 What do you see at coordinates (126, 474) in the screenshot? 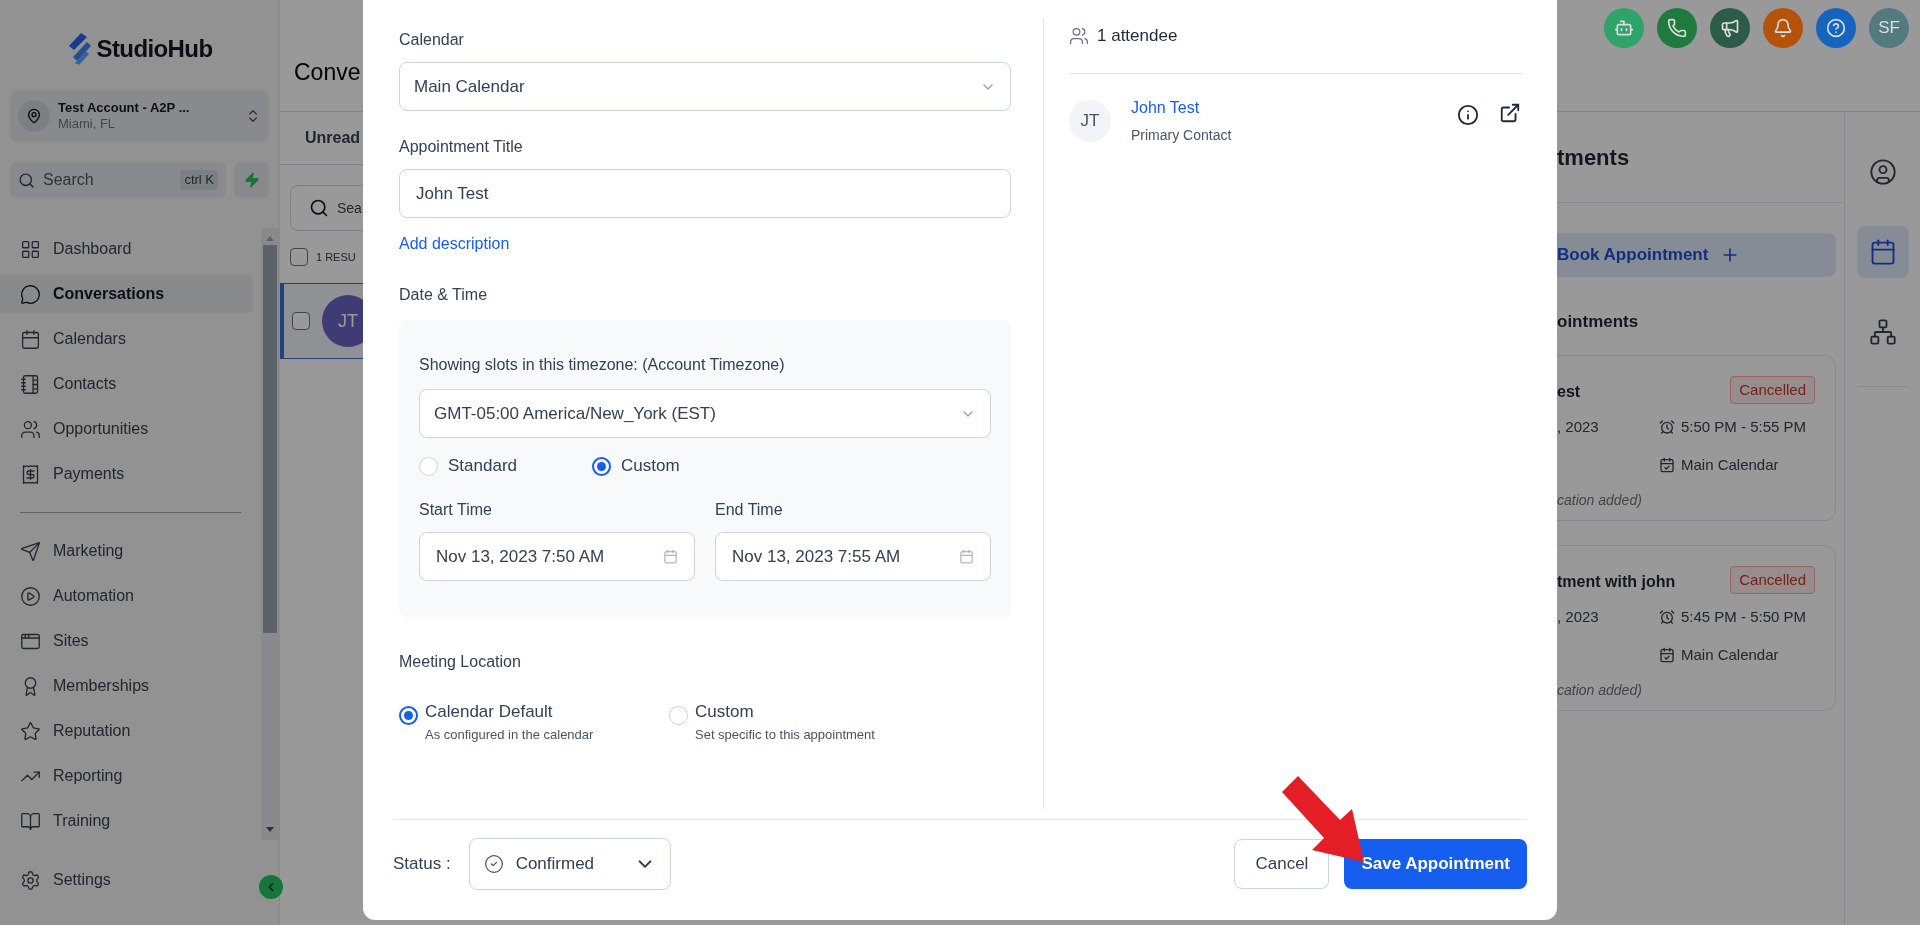
I see `nav-item: Payments` at bounding box center [126, 474].